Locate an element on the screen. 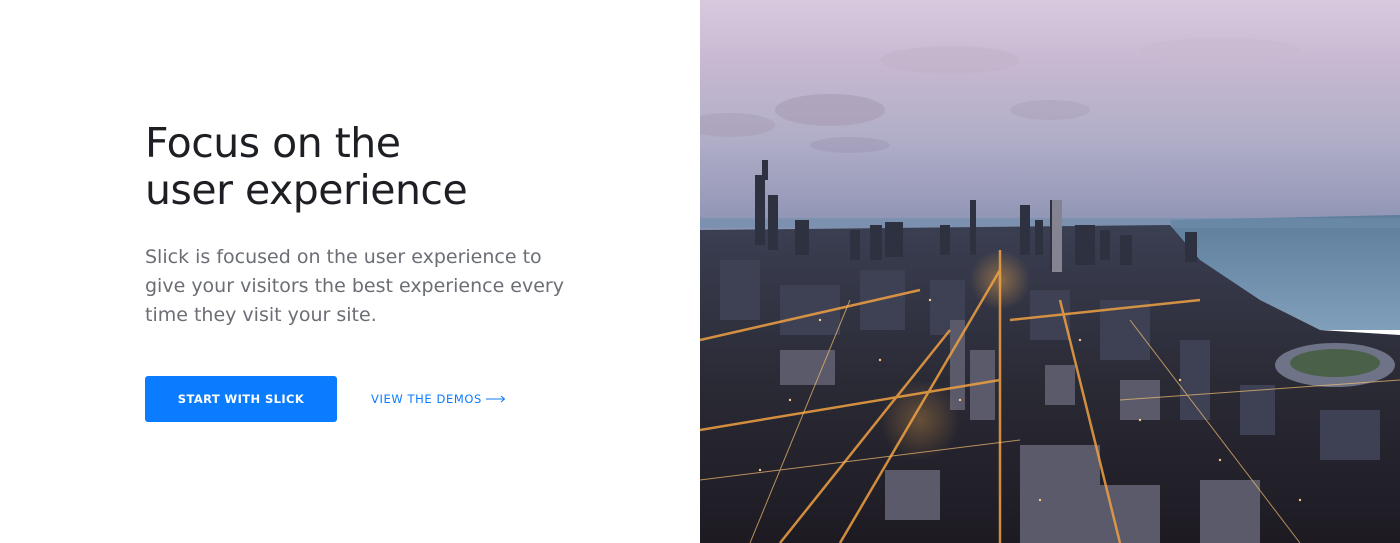 This screenshot has height=543, width=1400. view-demos-link: VIEW THE DEMOS is located at coordinates (438, 399).